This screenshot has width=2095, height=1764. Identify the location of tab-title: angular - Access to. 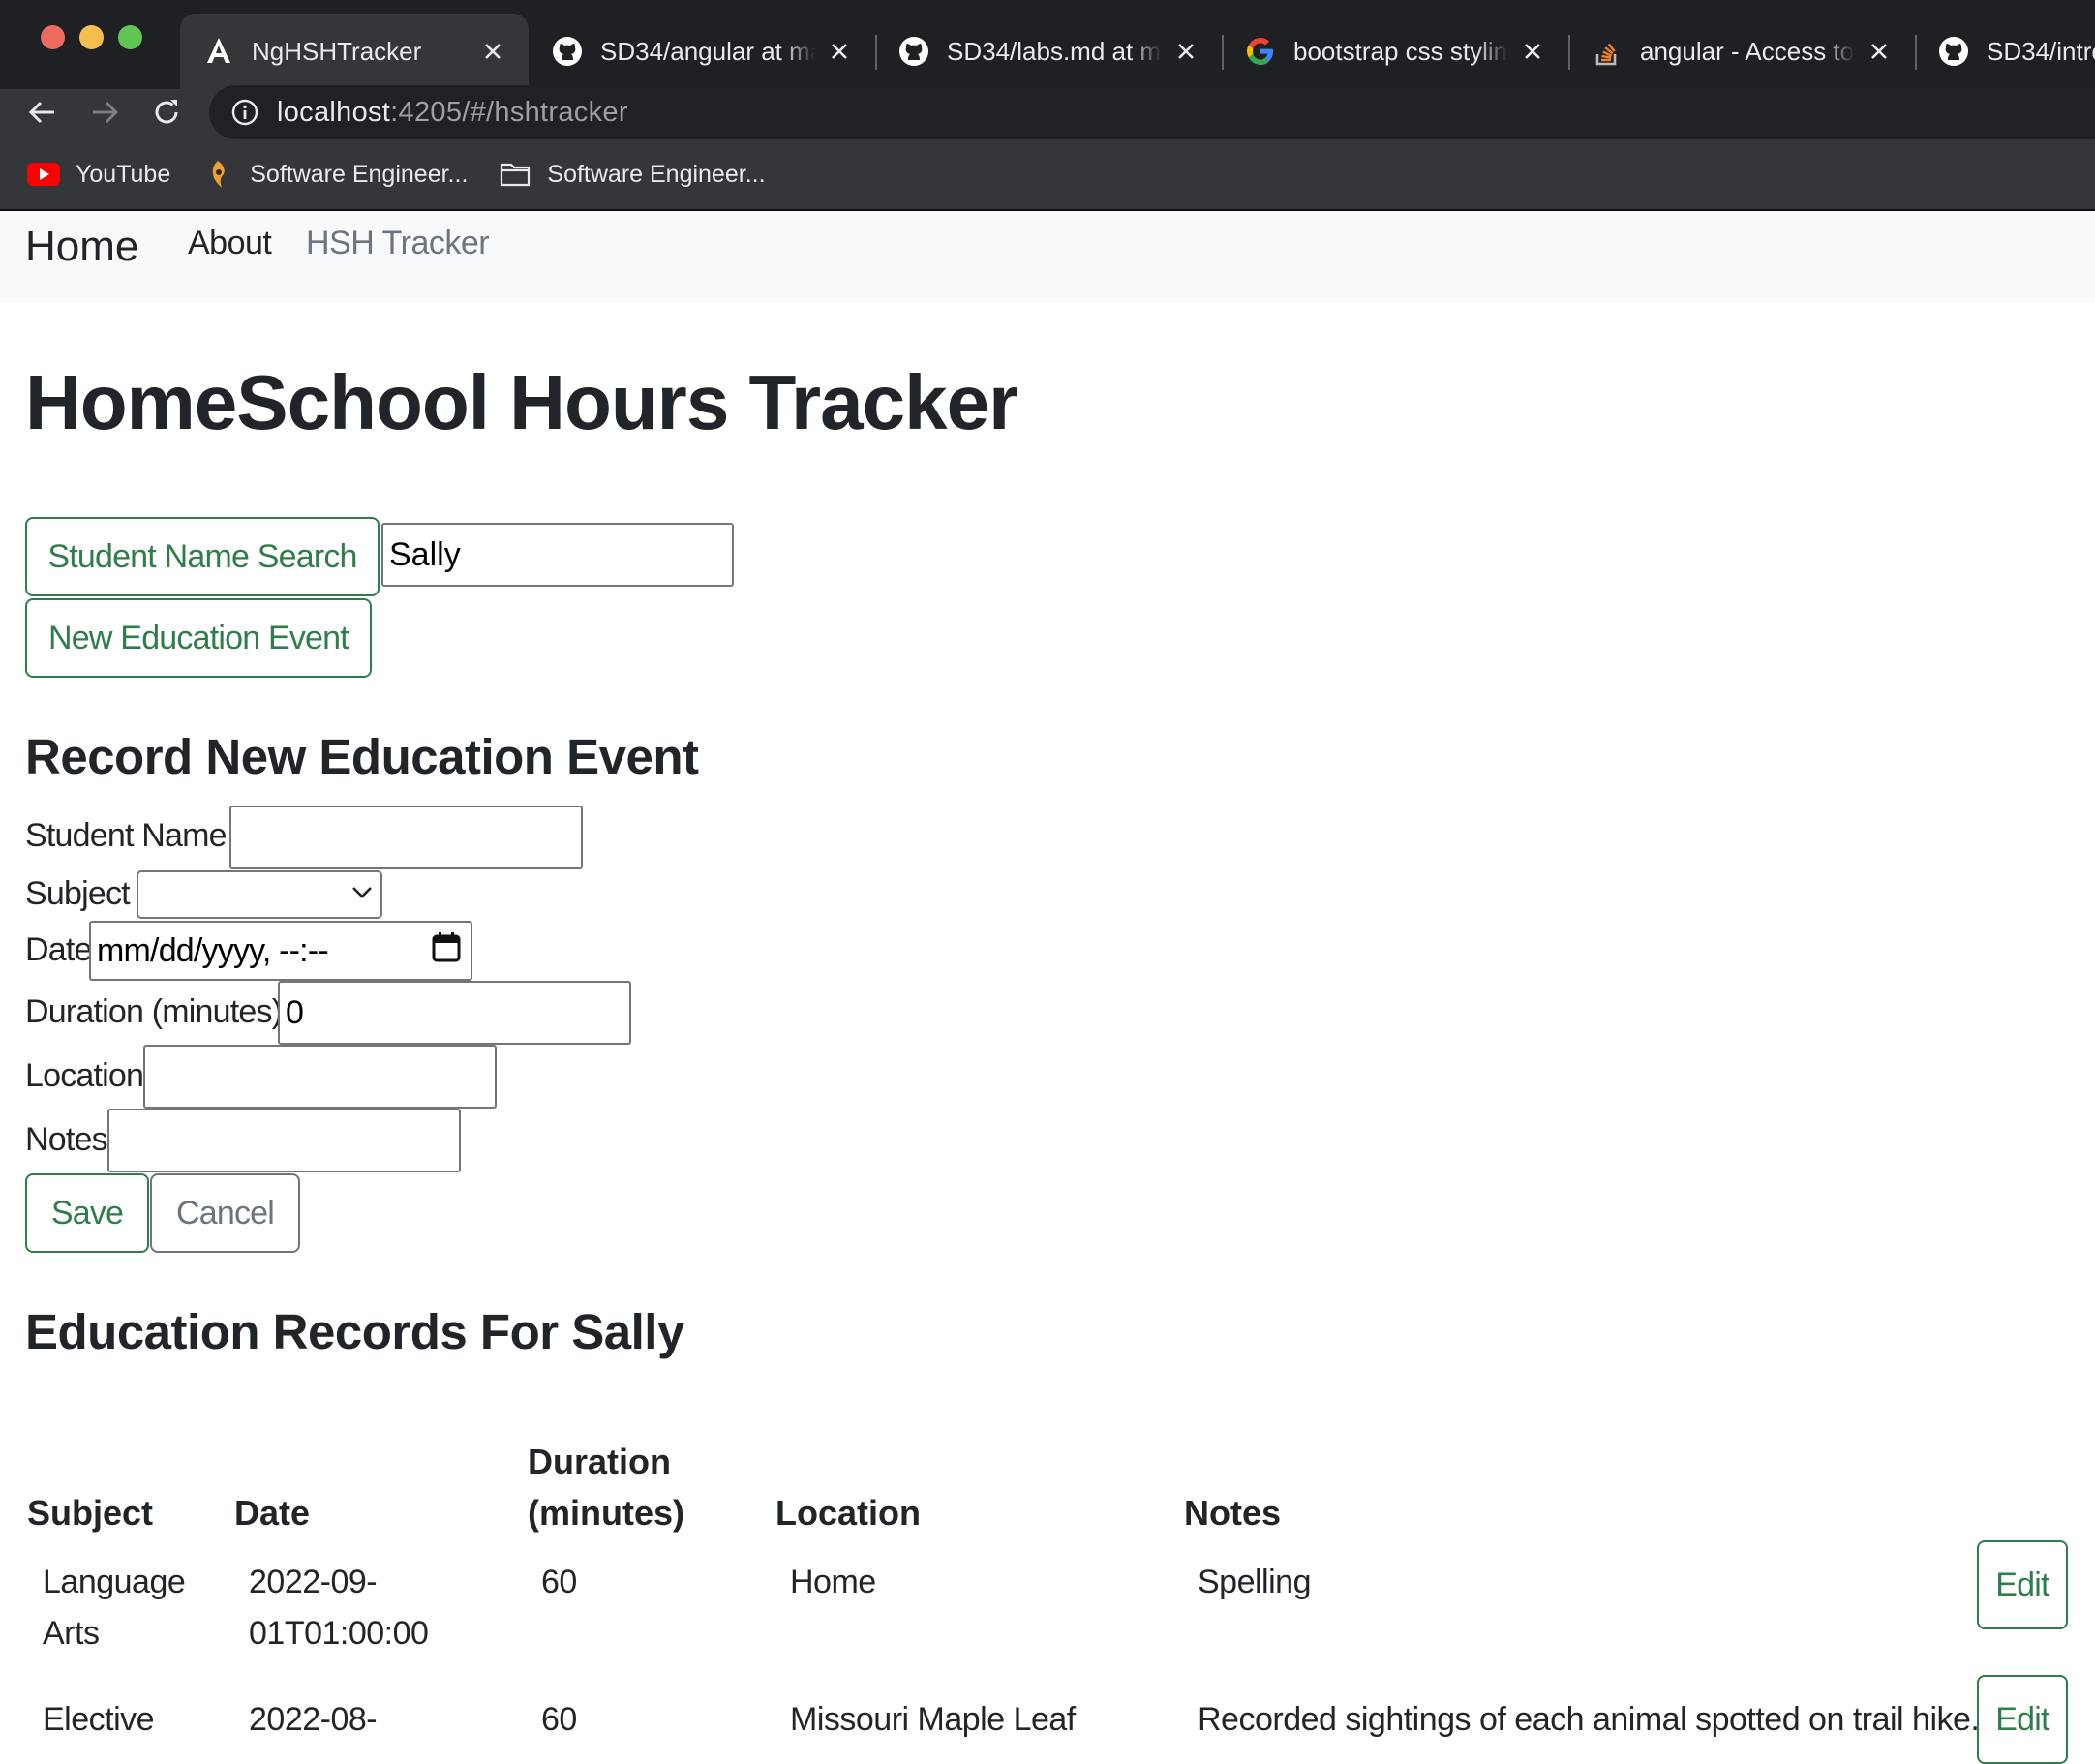
(1748, 51).